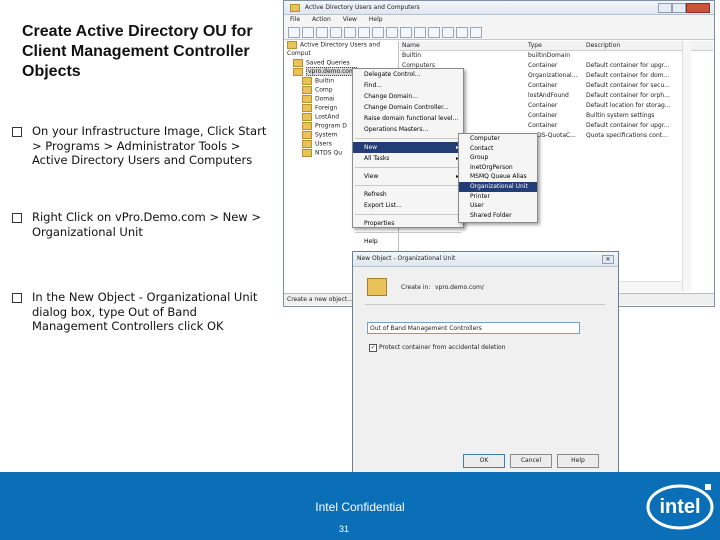  I want to click on submenu-item-computer: Computer, so click(498, 139).